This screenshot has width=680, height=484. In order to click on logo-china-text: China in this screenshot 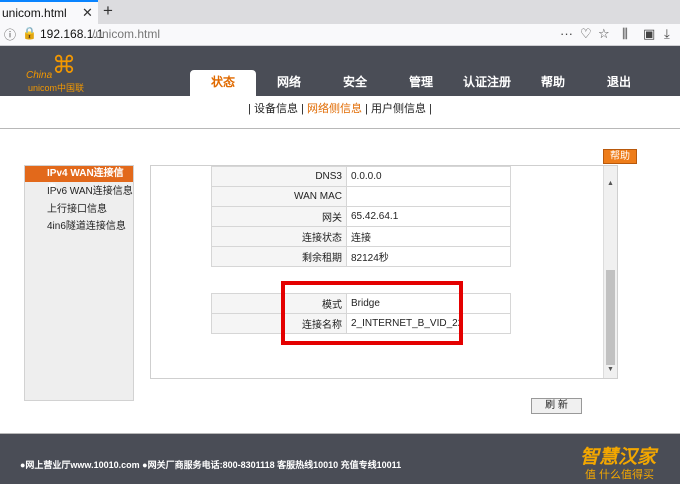, I will do `click(39, 75)`.